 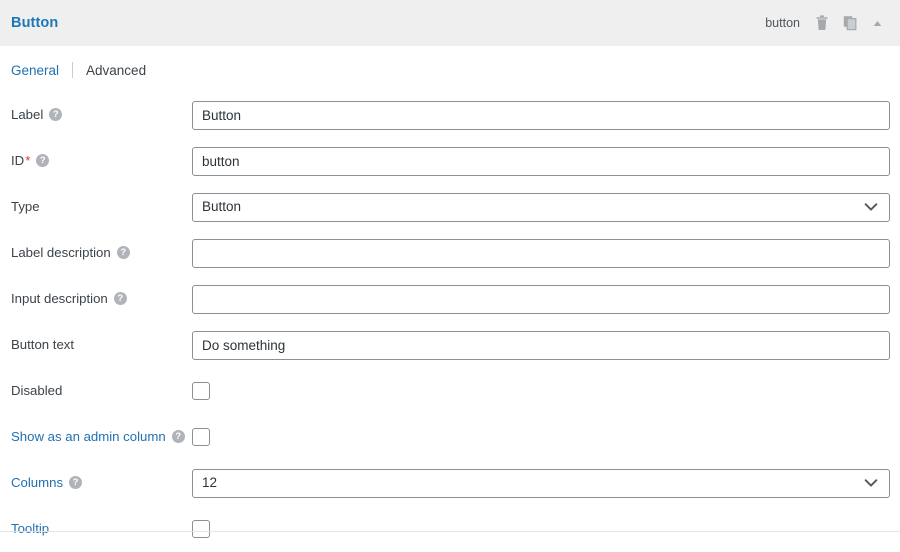 I want to click on field-label-text: Input description, so click(x=59, y=299).